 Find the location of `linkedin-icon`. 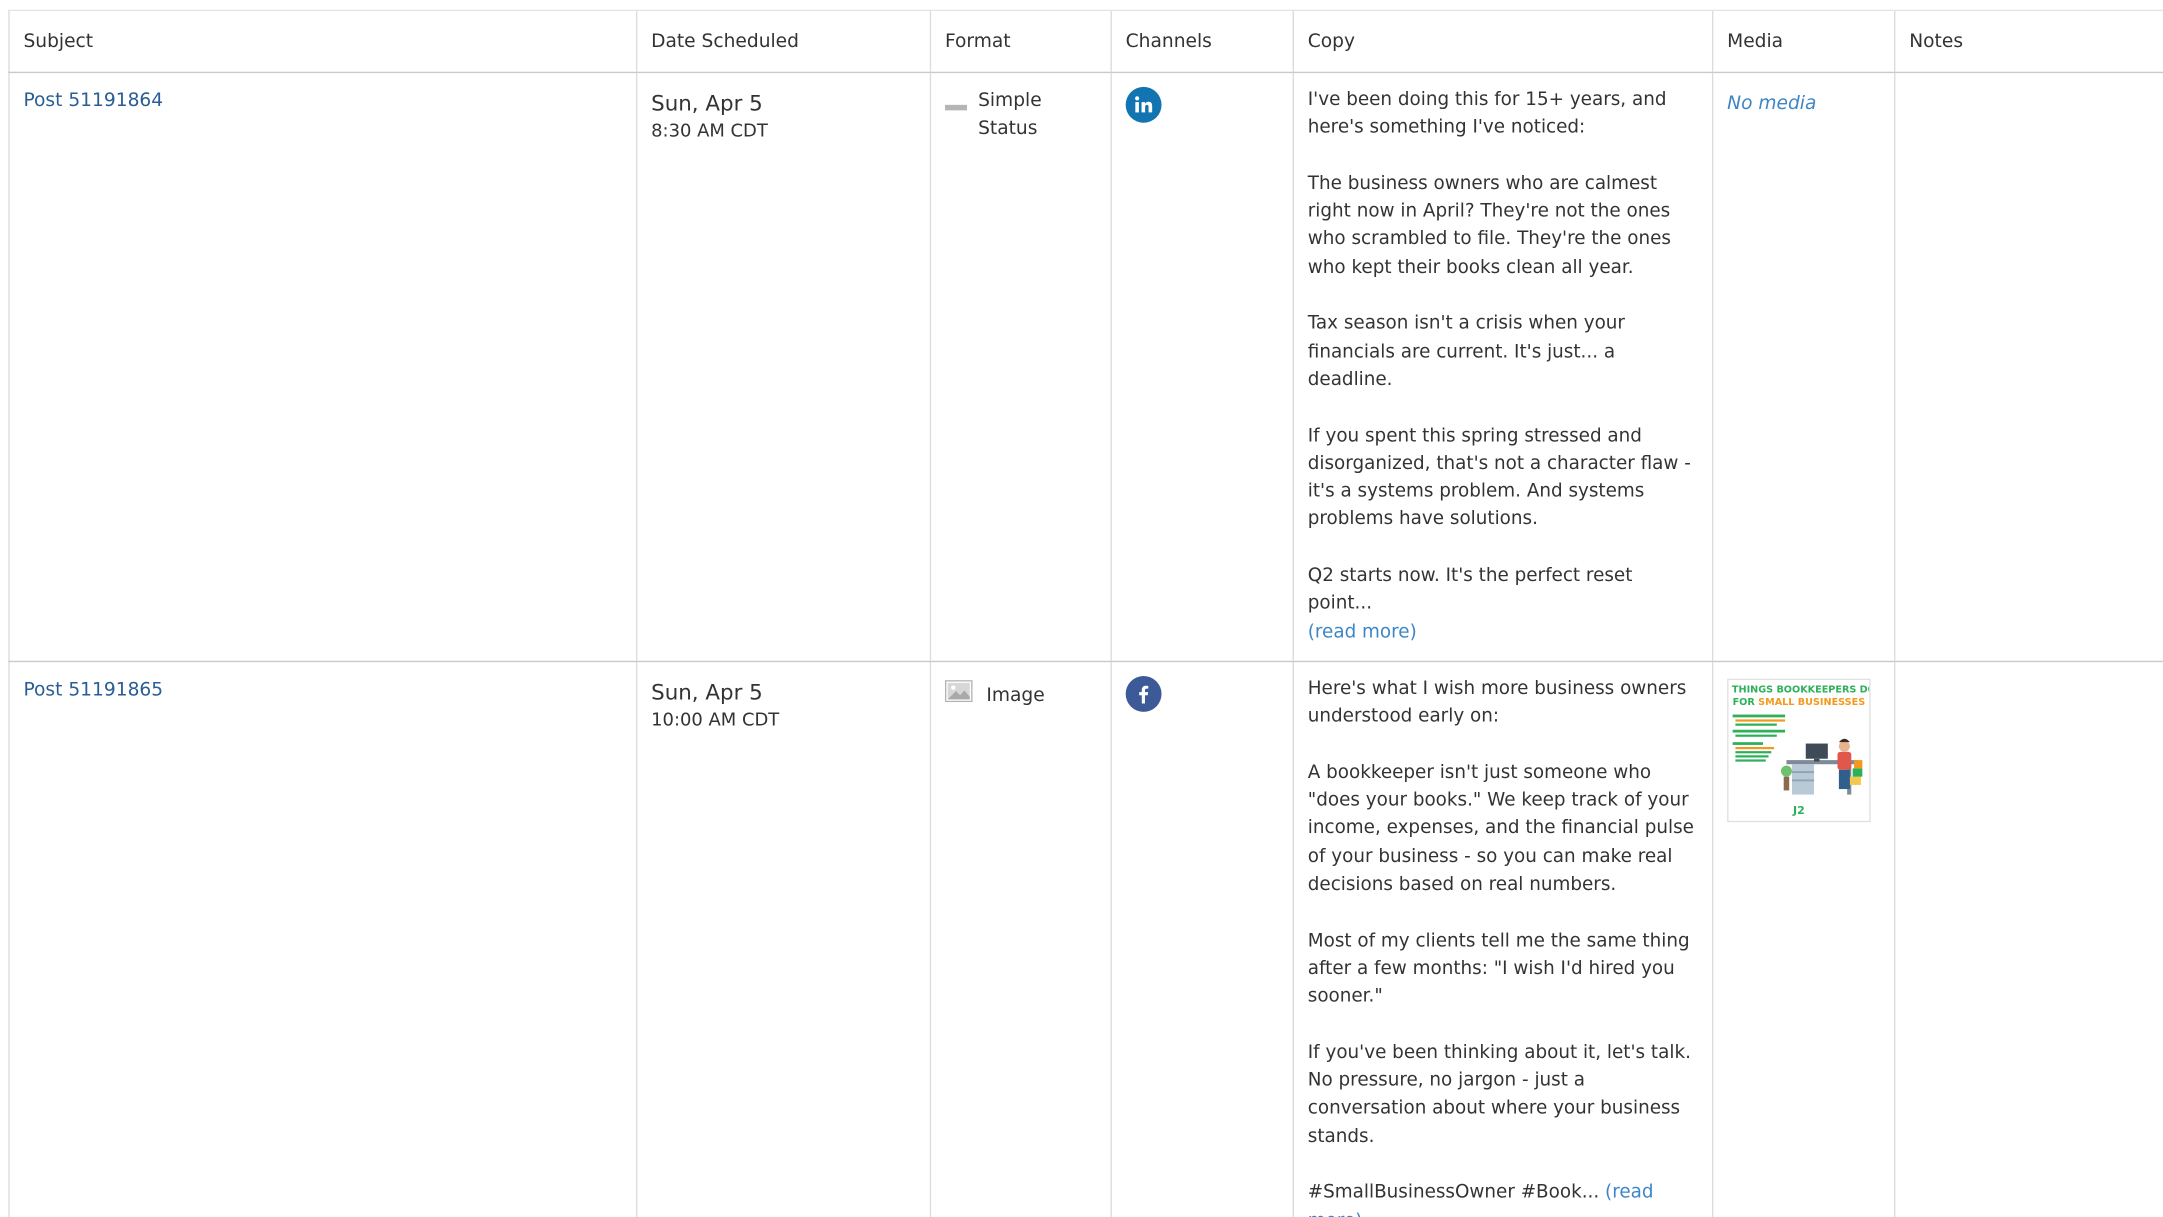

linkedin-icon is located at coordinates (1143, 104).